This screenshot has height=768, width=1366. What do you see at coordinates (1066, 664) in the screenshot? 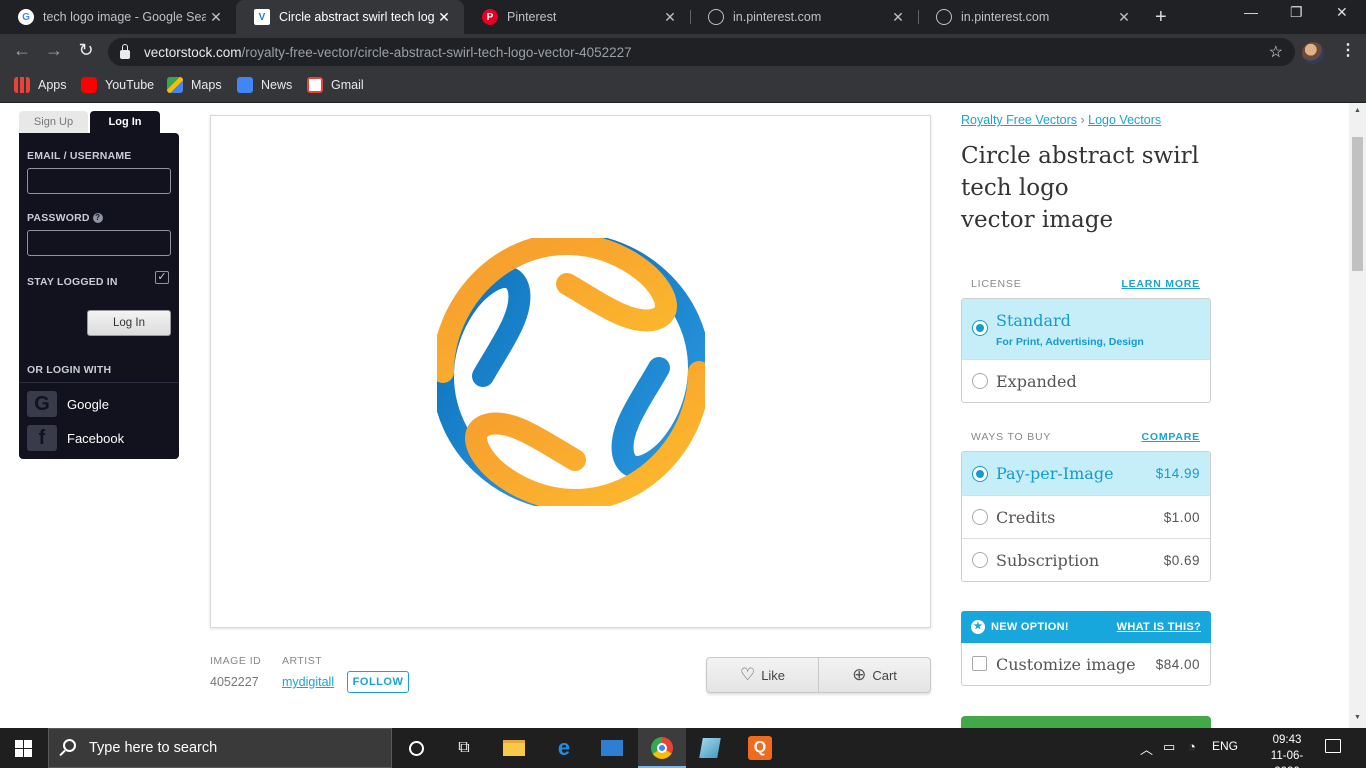
I see `customize-label: Customize image` at bounding box center [1066, 664].